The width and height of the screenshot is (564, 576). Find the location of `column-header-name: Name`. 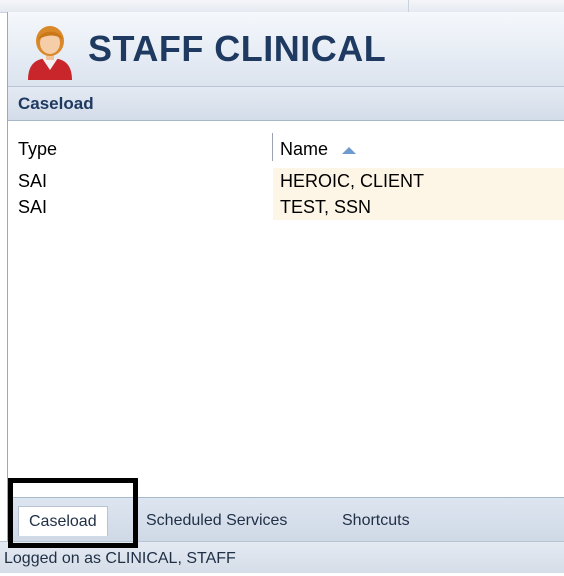

column-header-name: Name is located at coordinates (318, 149).